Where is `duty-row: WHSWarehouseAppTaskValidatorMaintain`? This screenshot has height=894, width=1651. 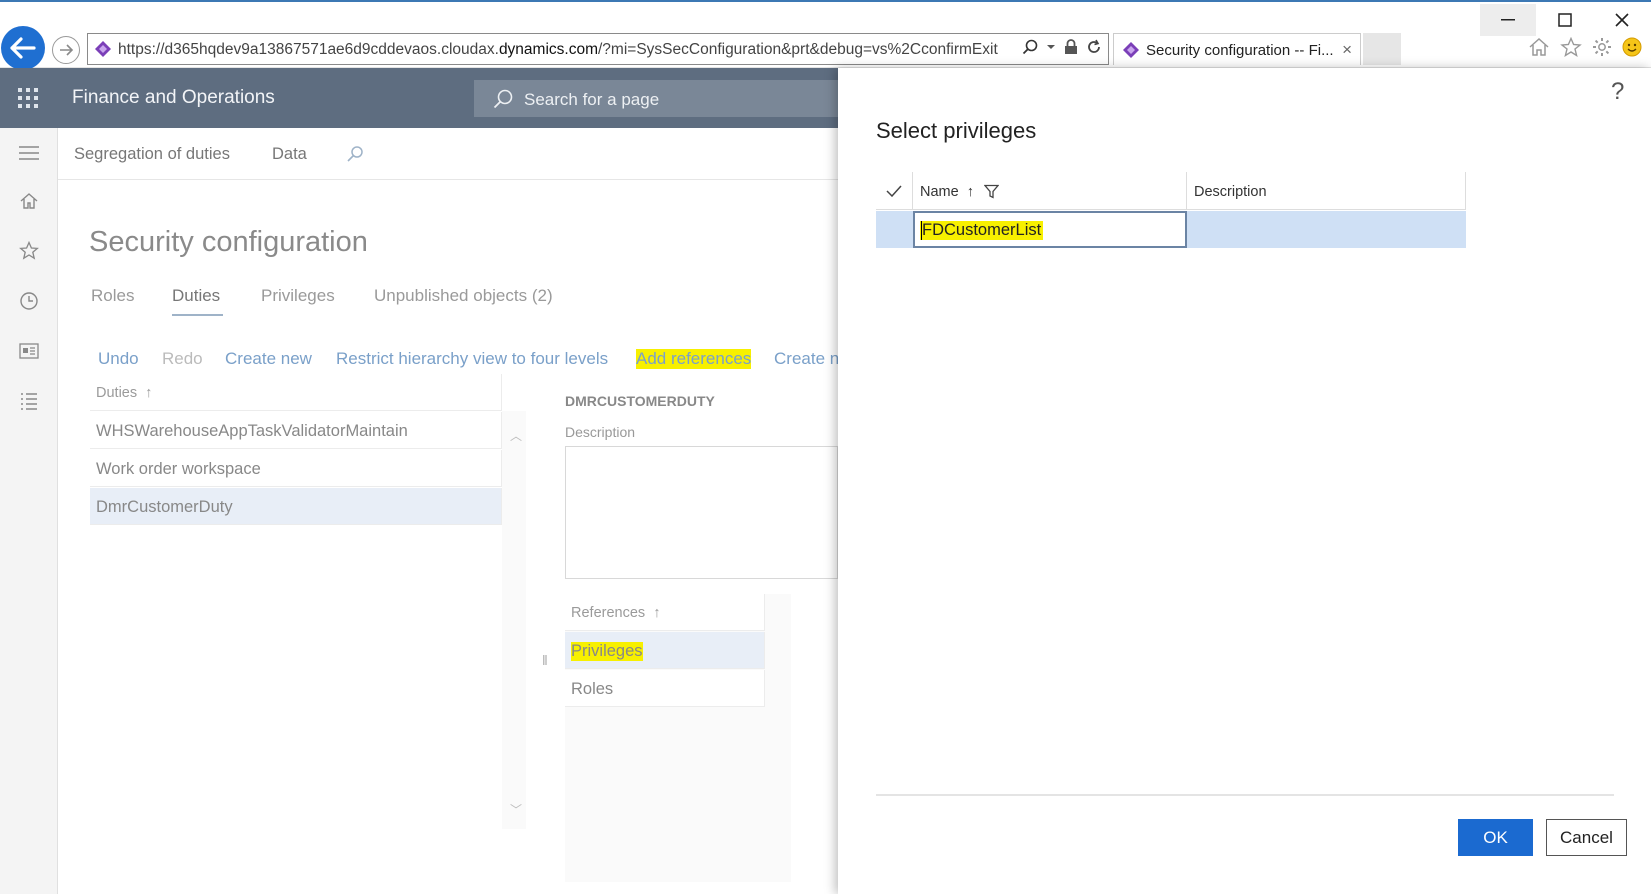
duty-row: WHSWarehouseAppTaskValidatorMaintain is located at coordinates (296, 430).